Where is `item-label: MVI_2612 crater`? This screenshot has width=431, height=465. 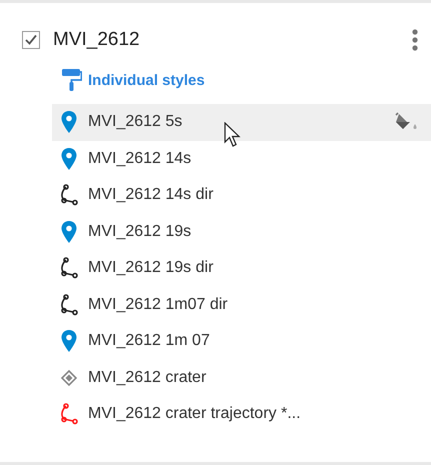
item-label: MVI_2612 crater is located at coordinates (148, 377).